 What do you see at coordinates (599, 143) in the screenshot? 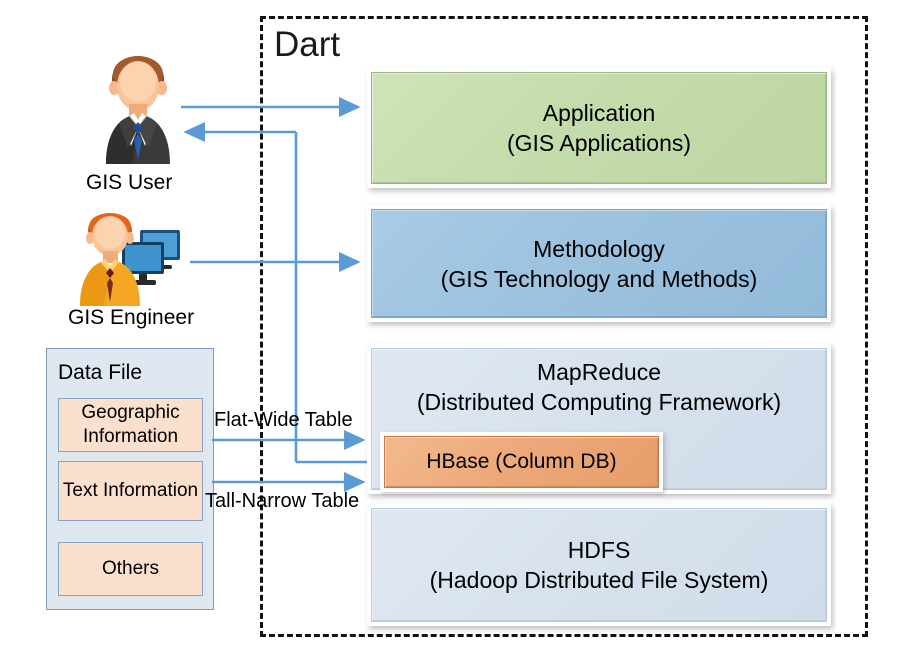
I see `layer-application-subtitle: (GIS Applications)` at bounding box center [599, 143].